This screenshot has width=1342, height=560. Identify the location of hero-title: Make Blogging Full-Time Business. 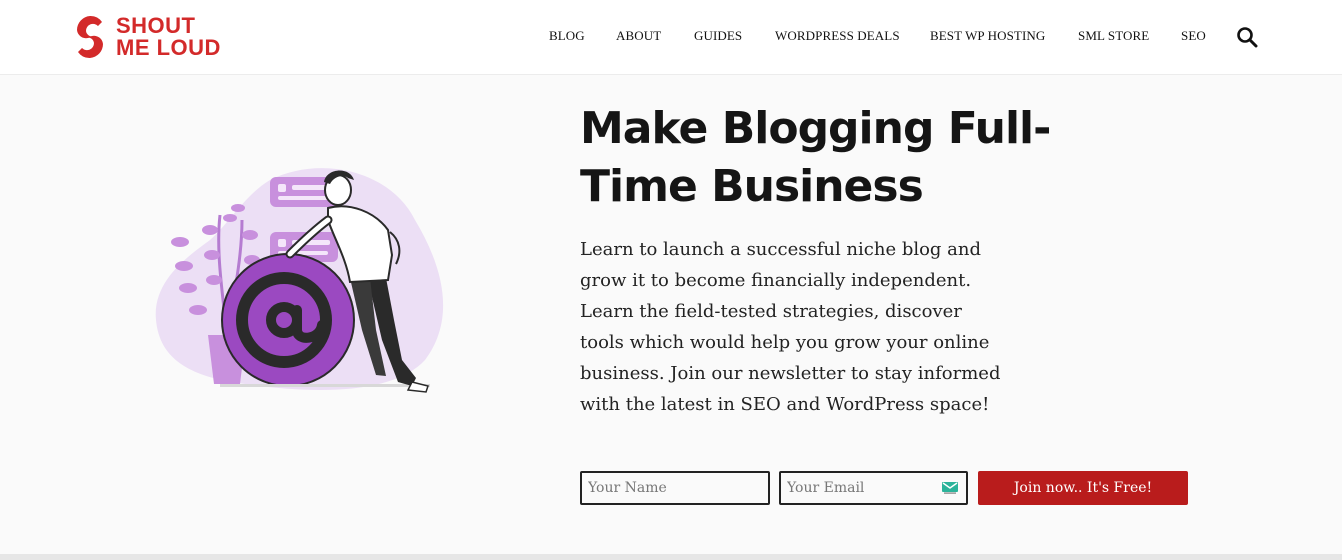
(815, 157).